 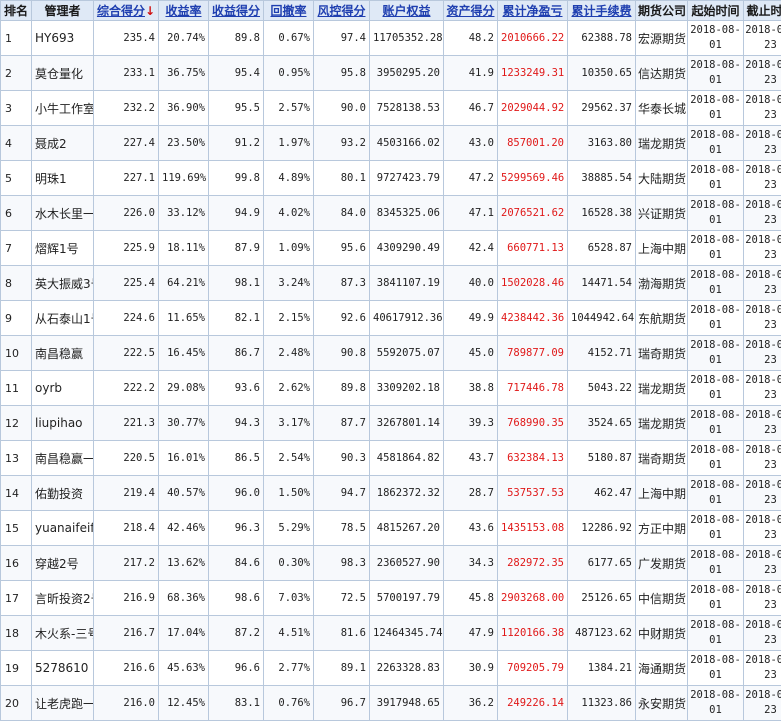 What do you see at coordinates (16, 248) in the screenshot?
I see `cell-rank: 7` at bounding box center [16, 248].